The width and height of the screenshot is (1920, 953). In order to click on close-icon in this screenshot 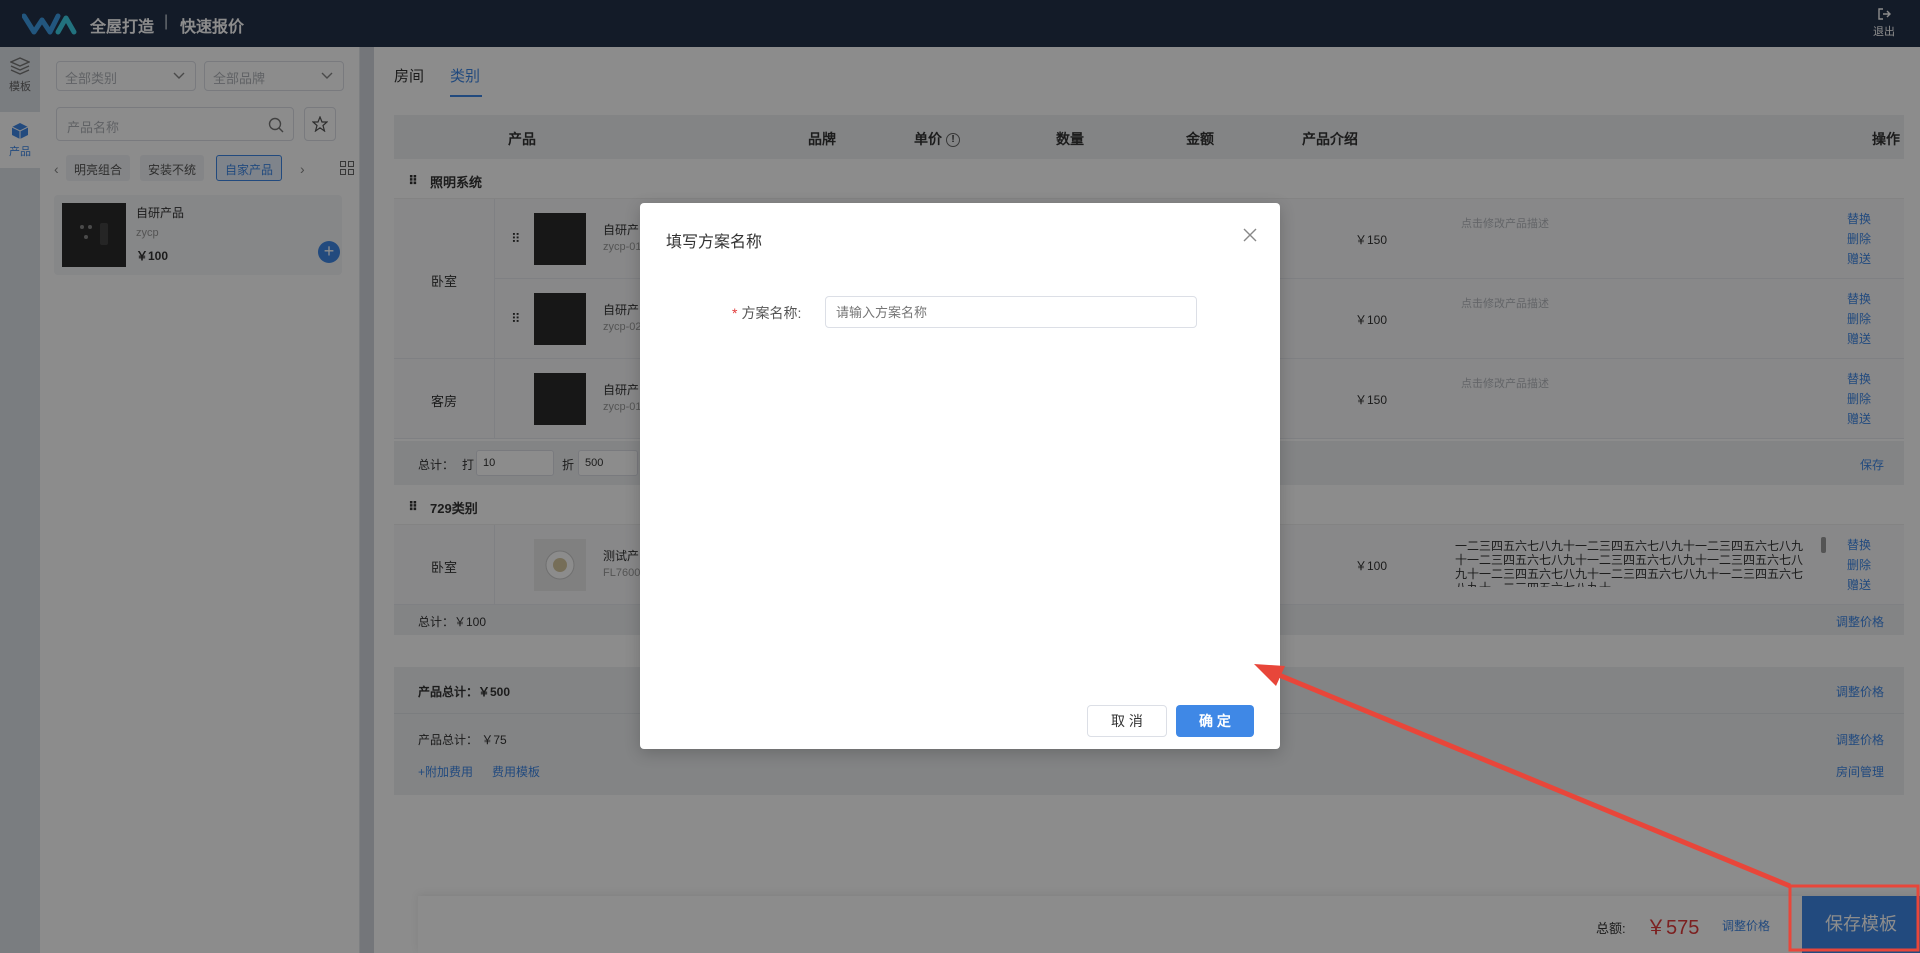, I will do `click(1250, 235)`.